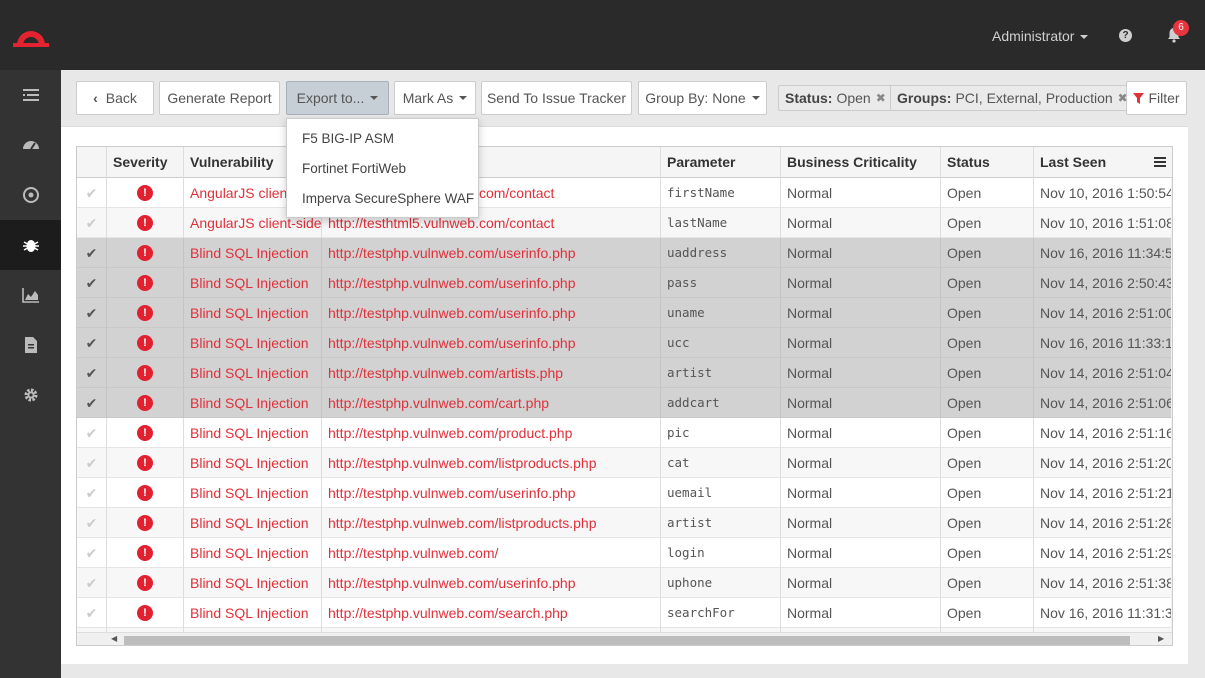 The height and width of the screenshot is (678, 1205). I want to click on column-severity: Severity, so click(145, 162).